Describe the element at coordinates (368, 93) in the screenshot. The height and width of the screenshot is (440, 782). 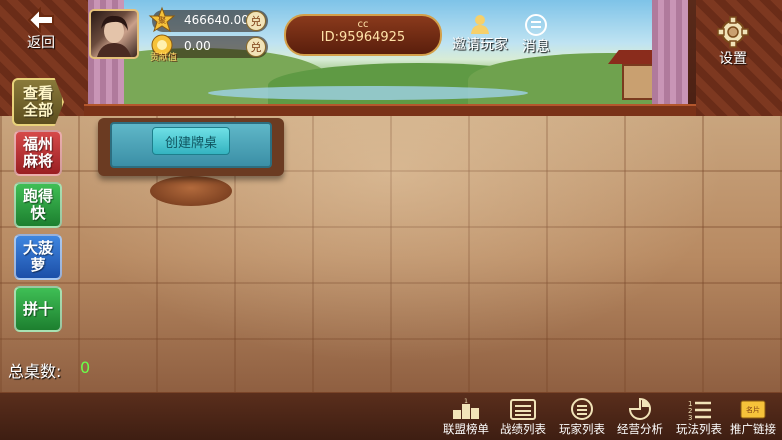
I see `river` at that location.